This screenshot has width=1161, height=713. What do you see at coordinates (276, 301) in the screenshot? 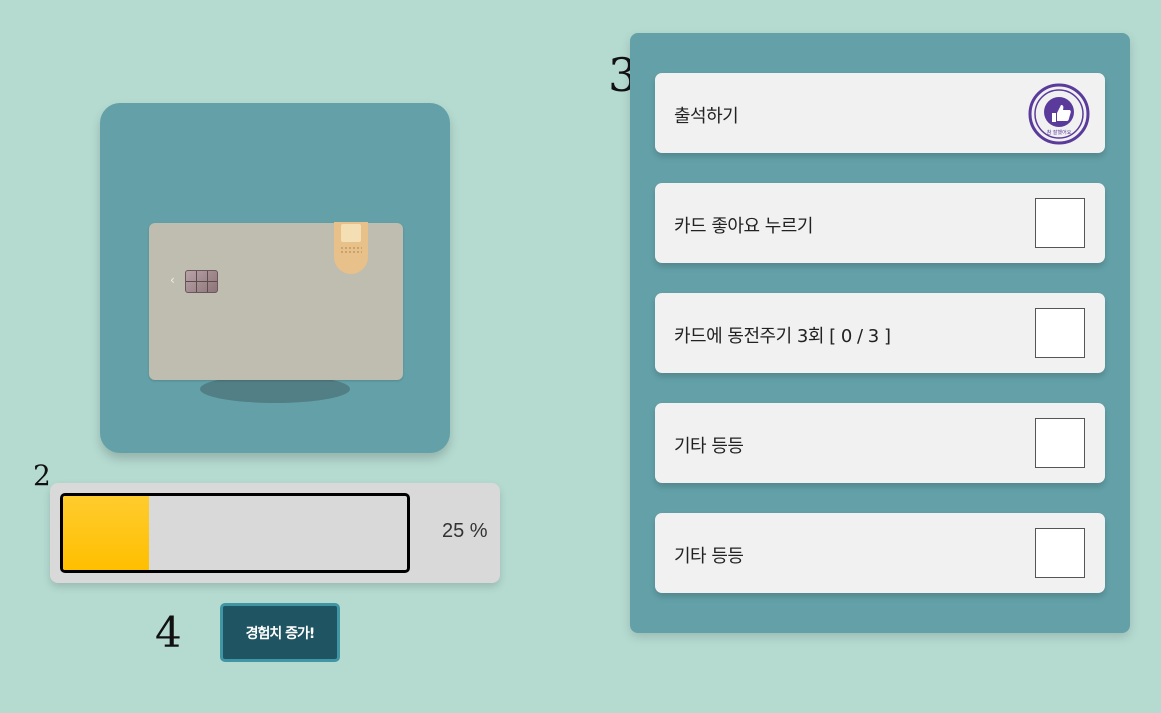
I see `credit-card-image: ‹` at bounding box center [276, 301].